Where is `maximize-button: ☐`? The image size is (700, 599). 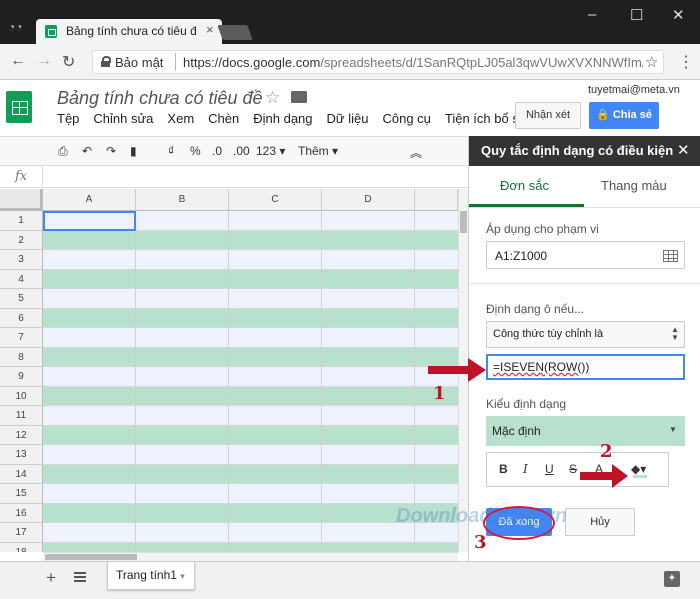 maximize-button: ☐ is located at coordinates (636, 15).